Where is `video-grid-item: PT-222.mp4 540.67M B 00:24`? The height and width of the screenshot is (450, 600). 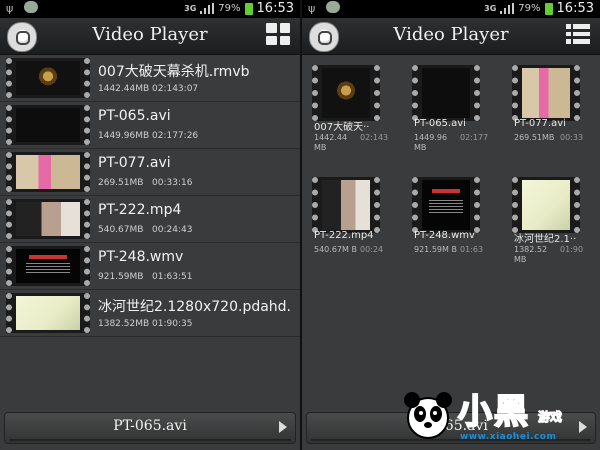 video-grid-item: PT-222.mp4 540.67M B 00:24 is located at coordinates (358, 217).